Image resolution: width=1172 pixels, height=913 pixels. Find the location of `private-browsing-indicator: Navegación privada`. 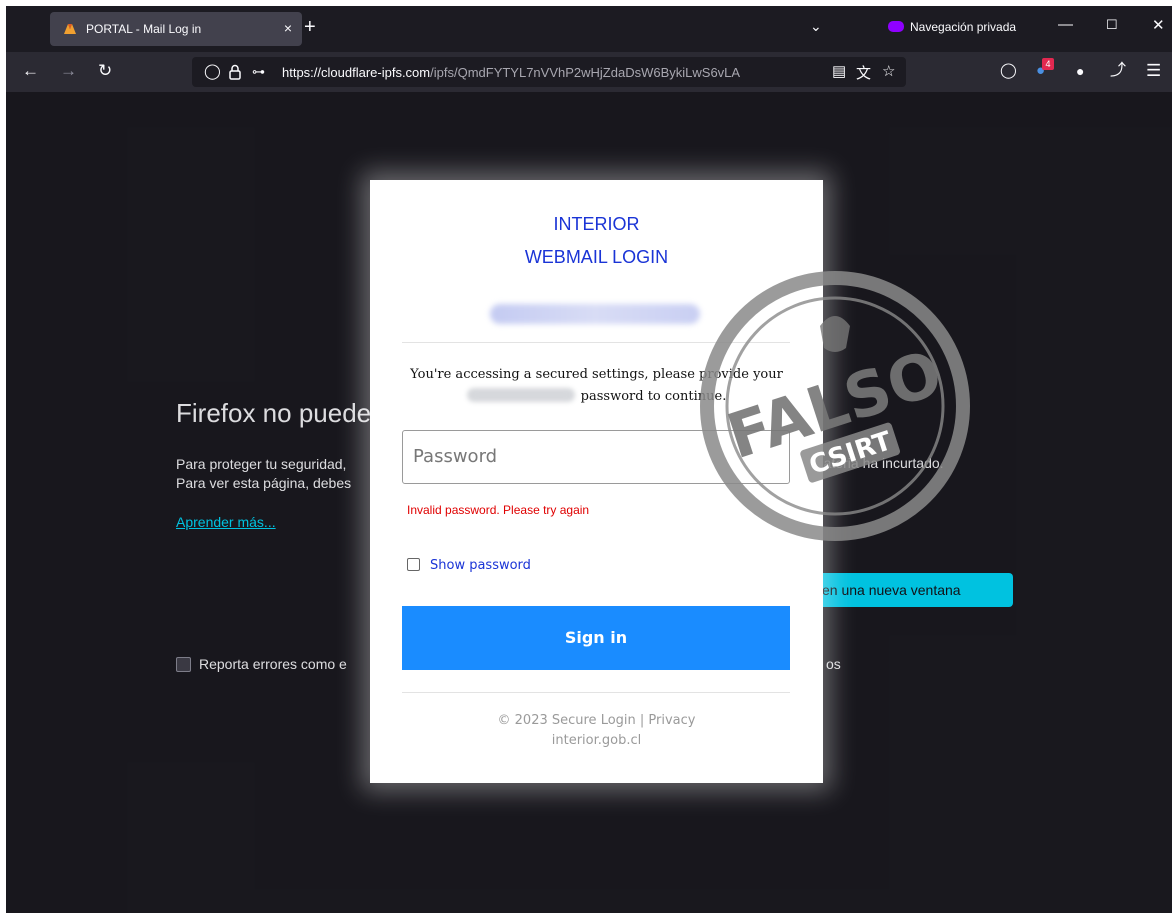

private-browsing-indicator: Navegación privada is located at coordinates (952, 27).